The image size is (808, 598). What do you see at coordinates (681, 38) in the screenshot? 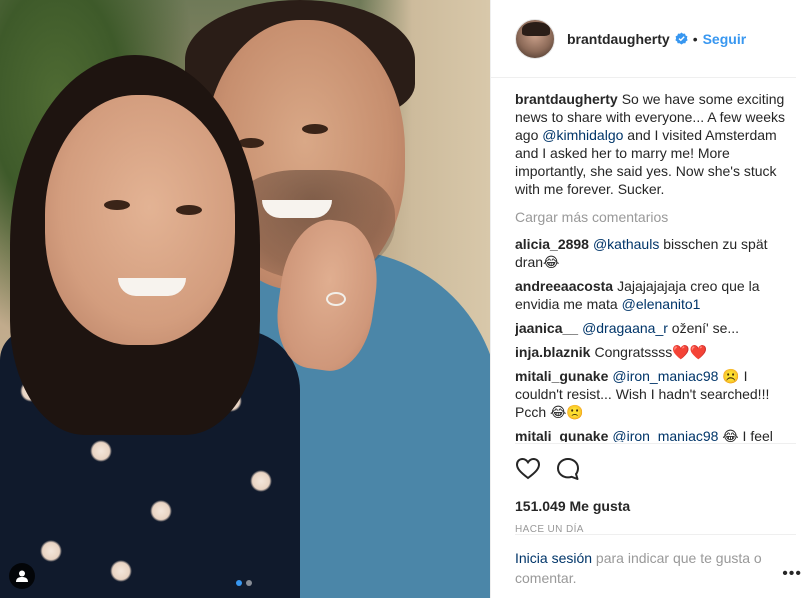
I see `verified-badge-icon` at bounding box center [681, 38].